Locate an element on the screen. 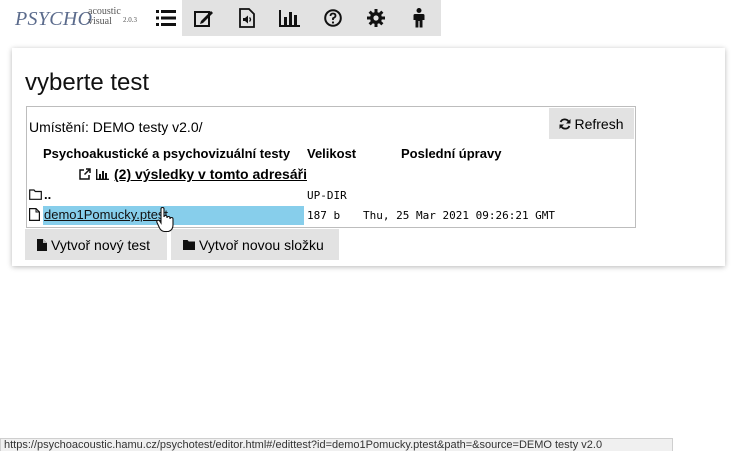  refresh-label: Refresh is located at coordinates (599, 123).